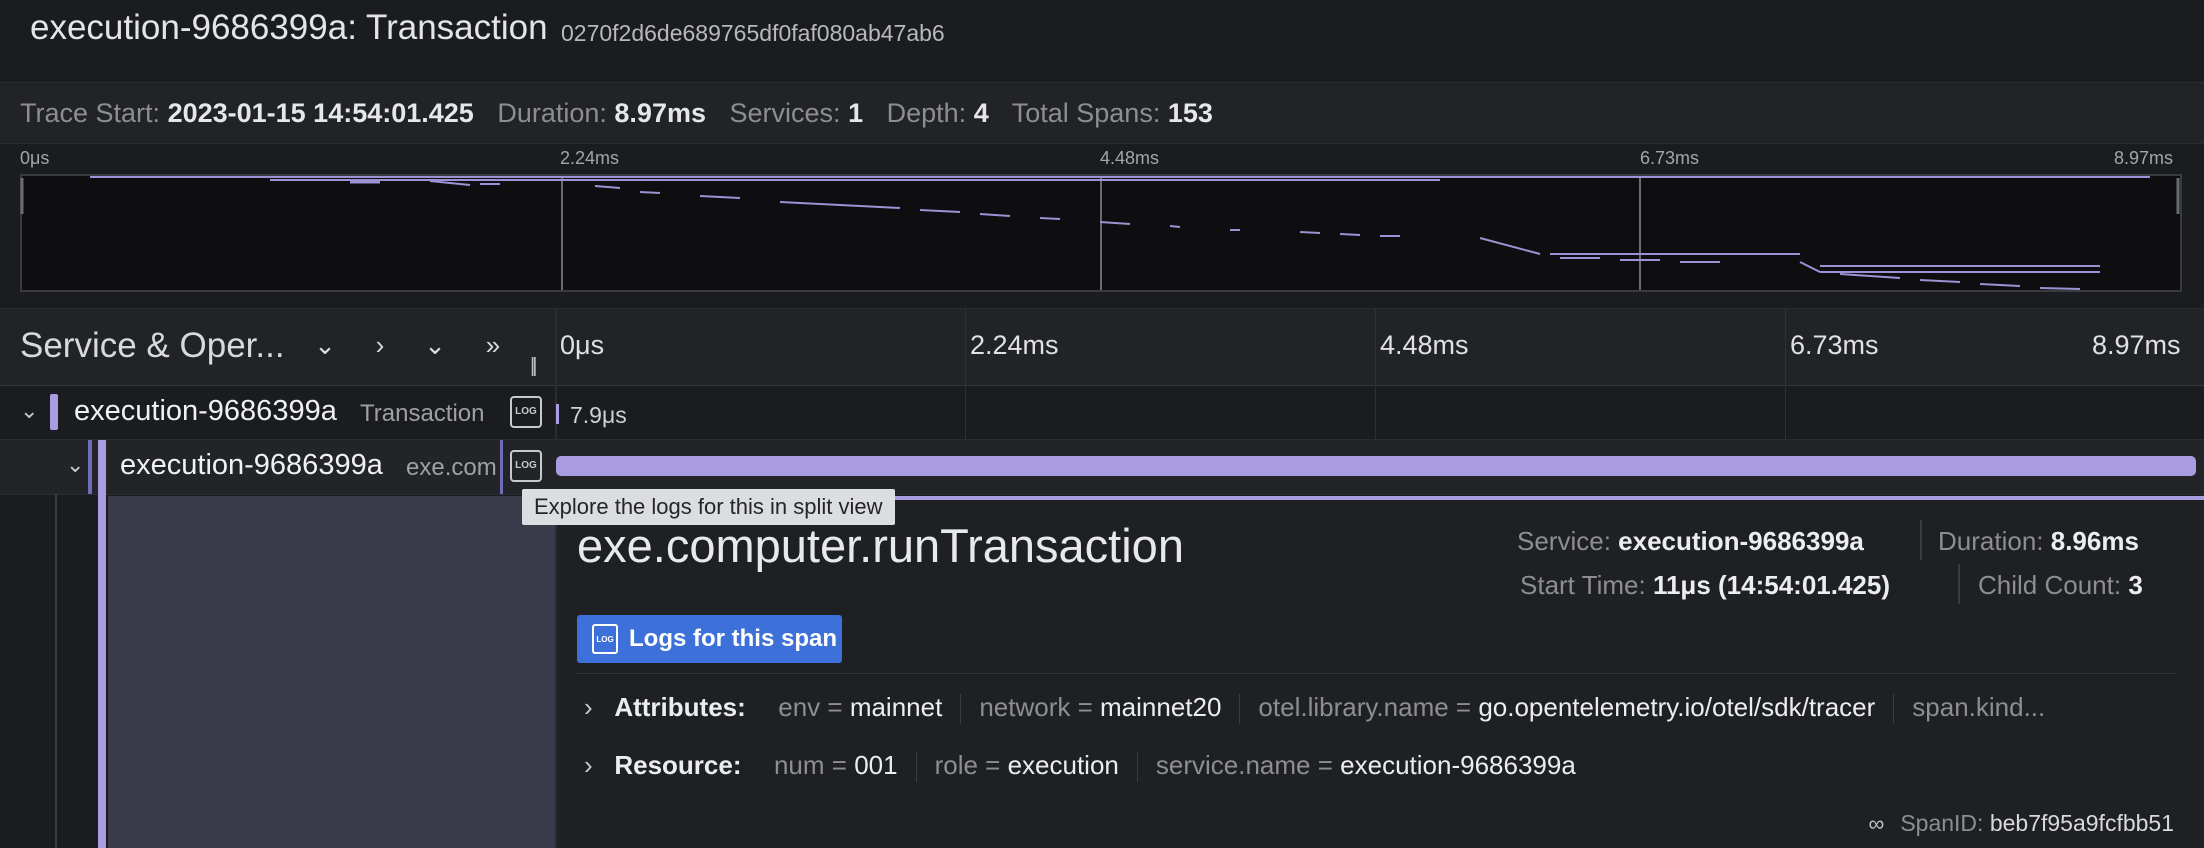 This screenshot has width=2204, height=848. I want to click on resource-label: Resource:, so click(678, 765).